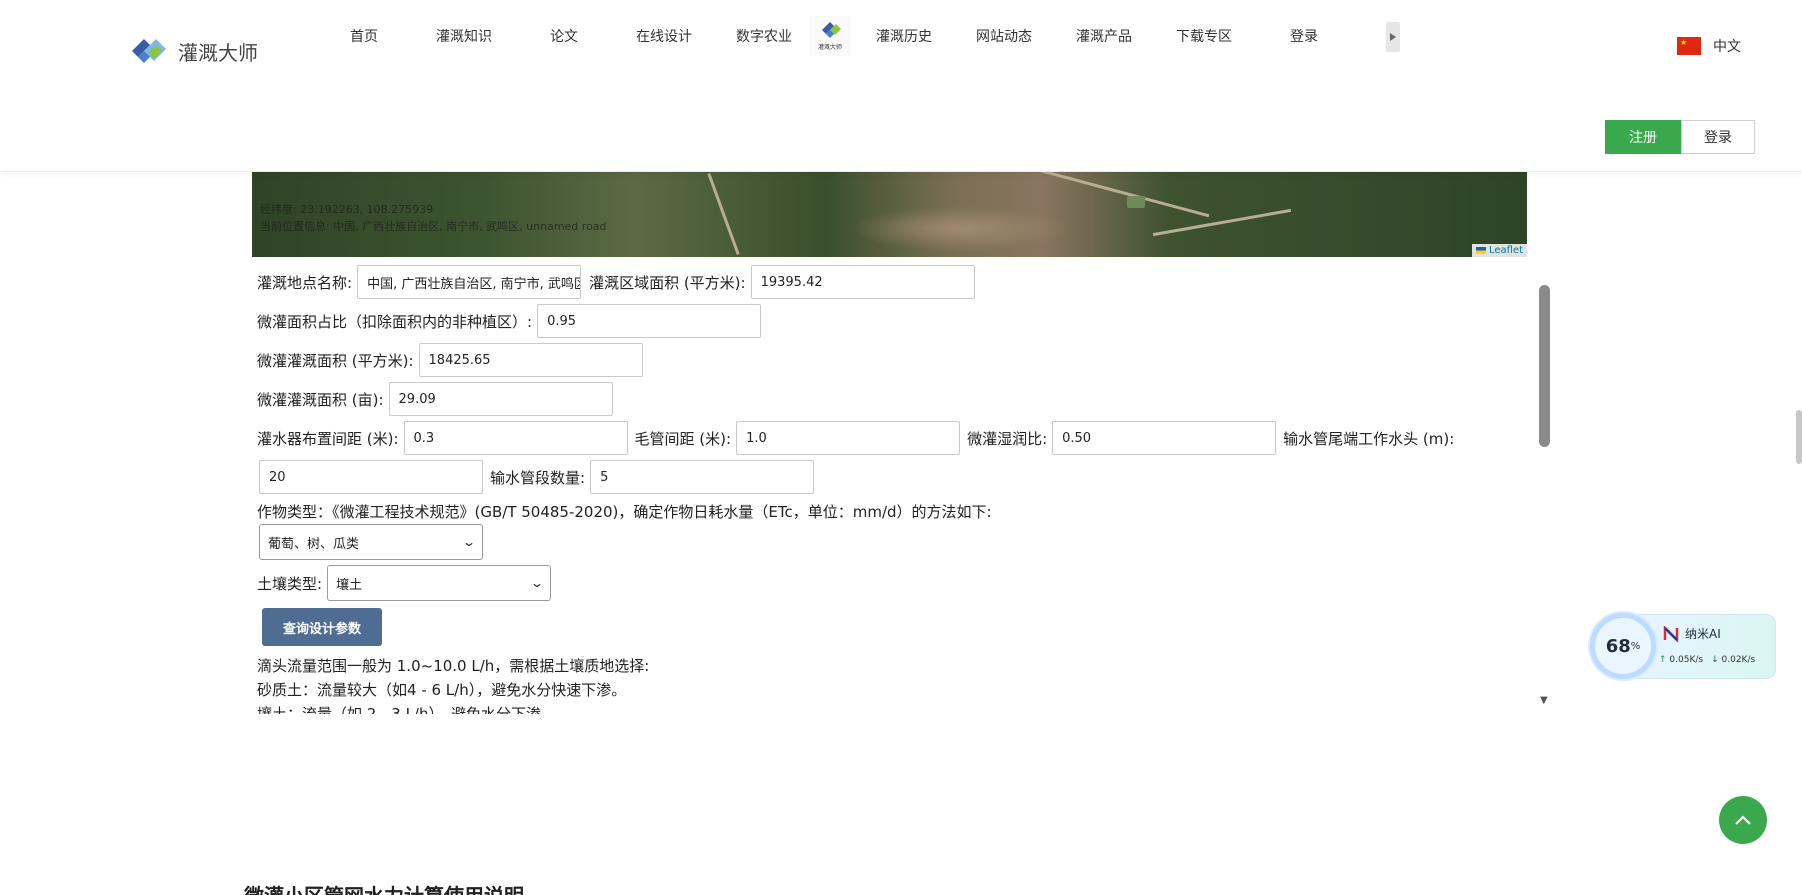  What do you see at coordinates (406, 709) in the screenshot?
I see `desc-line: 壤土：流量（如 2 - 3 L/h），避免水分下渗。` at bounding box center [406, 709].